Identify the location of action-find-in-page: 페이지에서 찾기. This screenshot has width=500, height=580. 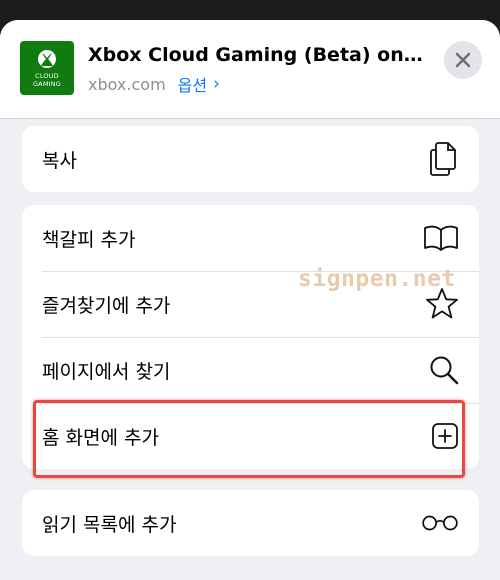
(250, 370).